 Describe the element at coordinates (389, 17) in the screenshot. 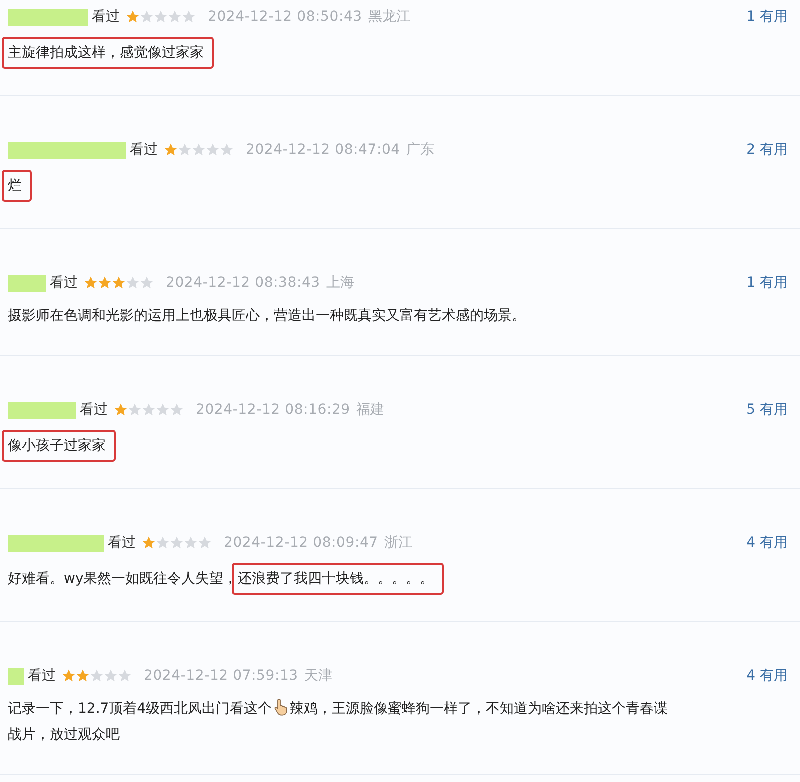

I see `review-location: 黑龙江` at that location.